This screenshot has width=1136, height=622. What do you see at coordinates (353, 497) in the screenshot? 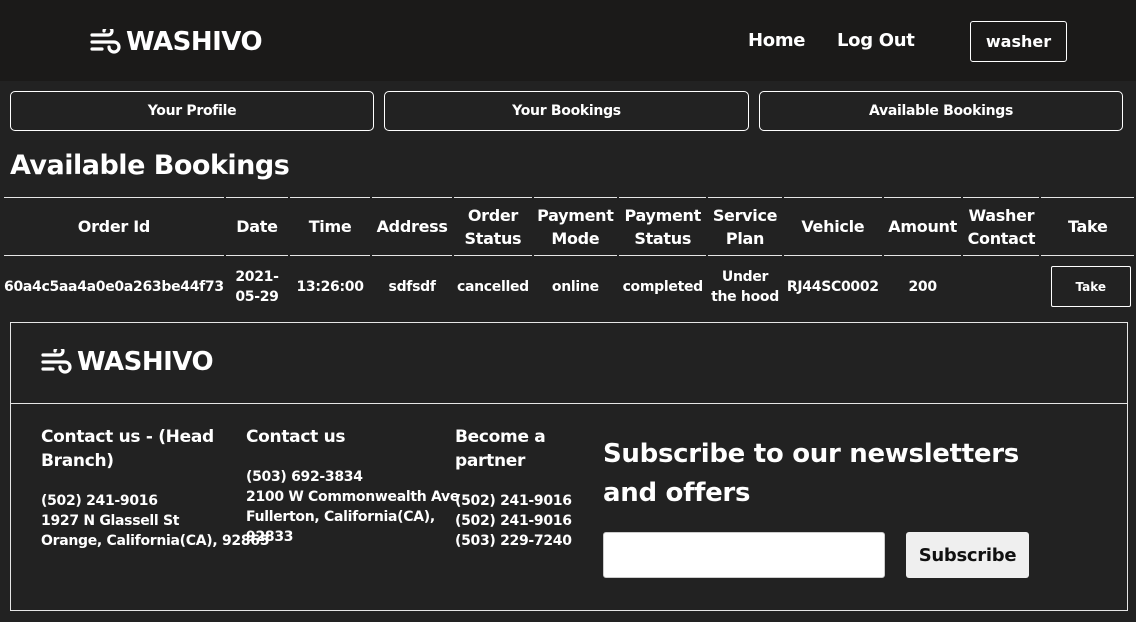
I see `footer-address: 2100 W Commonwealth Ave` at bounding box center [353, 497].